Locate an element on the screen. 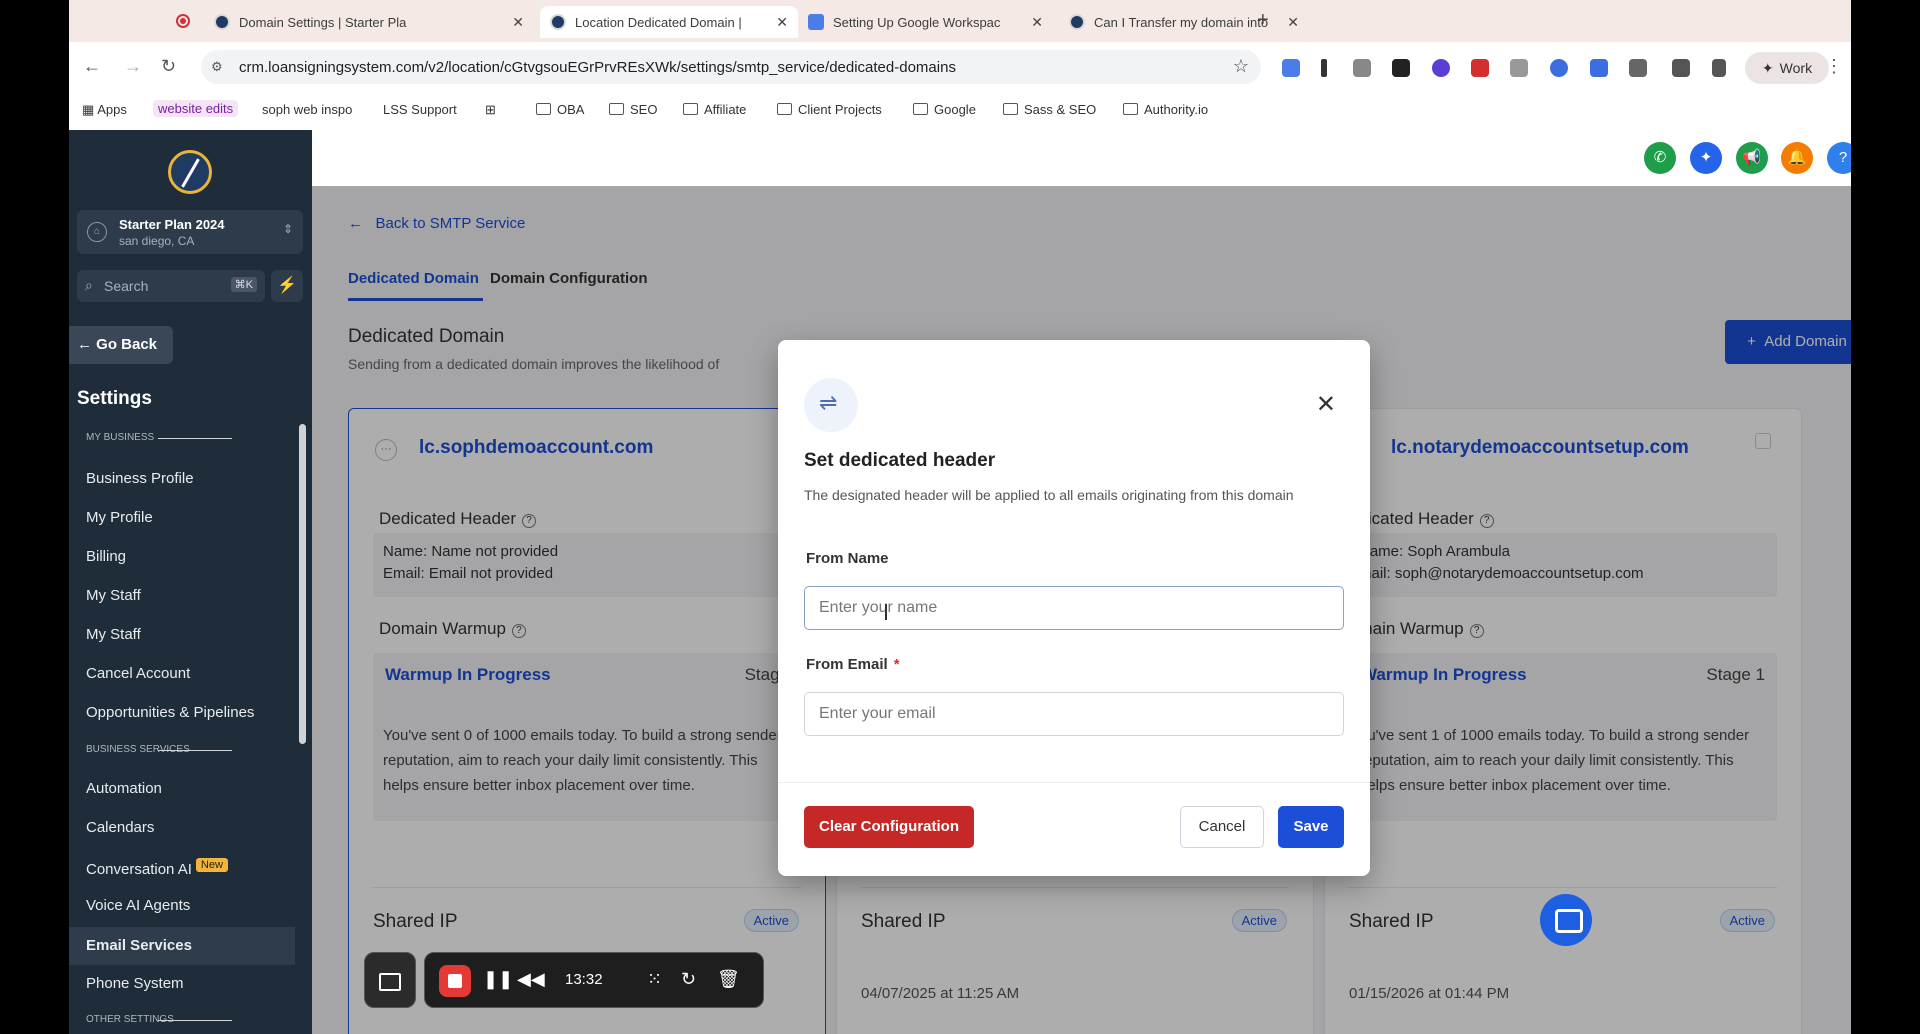 This screenshot has width=1920, height=1034. text-cursor-icon is located at coordinates (886, 612).